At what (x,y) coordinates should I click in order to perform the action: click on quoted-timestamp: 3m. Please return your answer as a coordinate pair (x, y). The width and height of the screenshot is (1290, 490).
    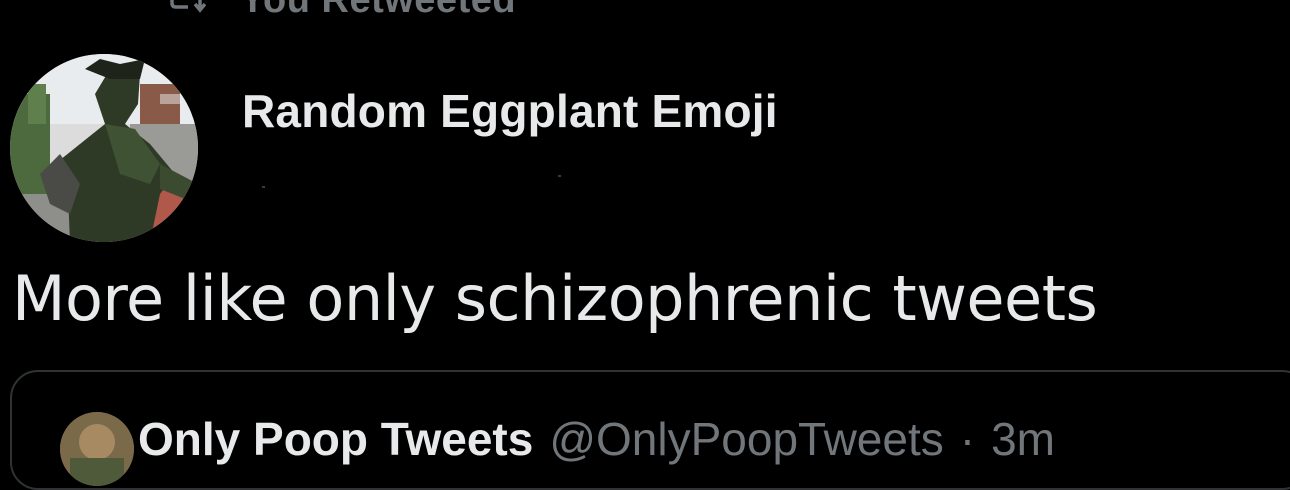
    Looking at the image, I should click on (1023, 439).